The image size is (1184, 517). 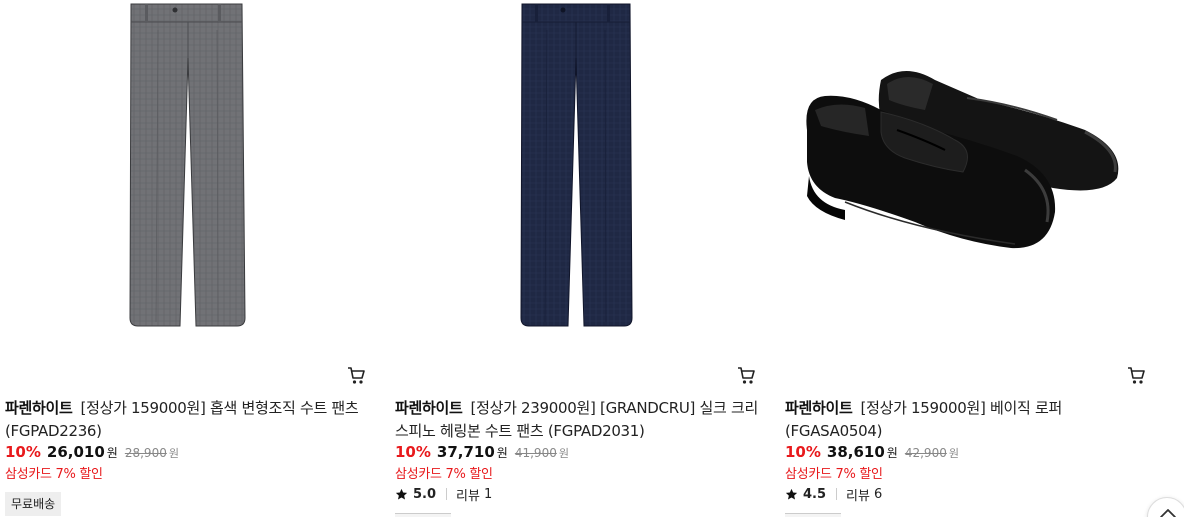 What do you see at coordinates (33, 504) in the screenshot?
I see `free-shipping-badge: 무료배송` at bounding box center [33, 504].